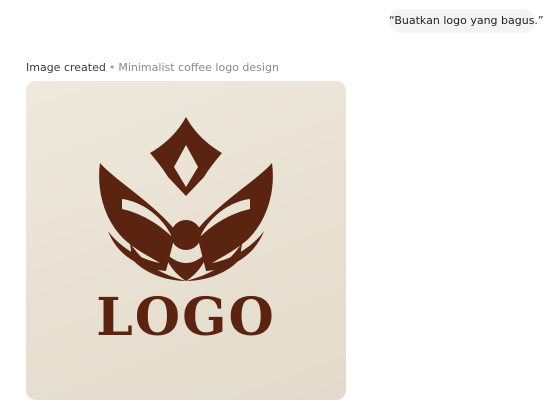 The width and height of the screenshot is (546, 415). Describe the element at coordinates (466, 21) in the screenshot. I see `user-message-bubble: “Buatkan logo yang bagus.”` at that location.